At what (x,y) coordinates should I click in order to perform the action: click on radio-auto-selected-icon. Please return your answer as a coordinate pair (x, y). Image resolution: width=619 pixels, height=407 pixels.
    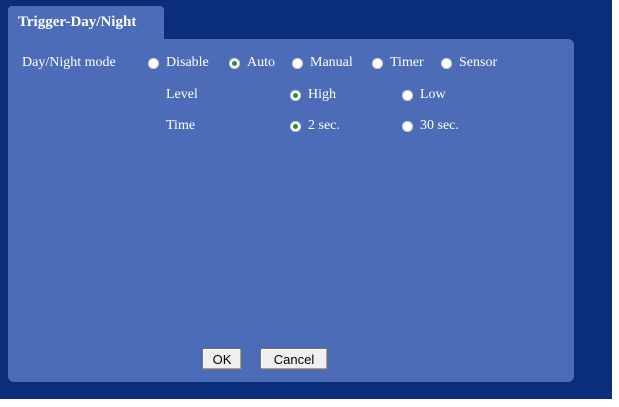
    Looking at the image, I should click on (234, 63).